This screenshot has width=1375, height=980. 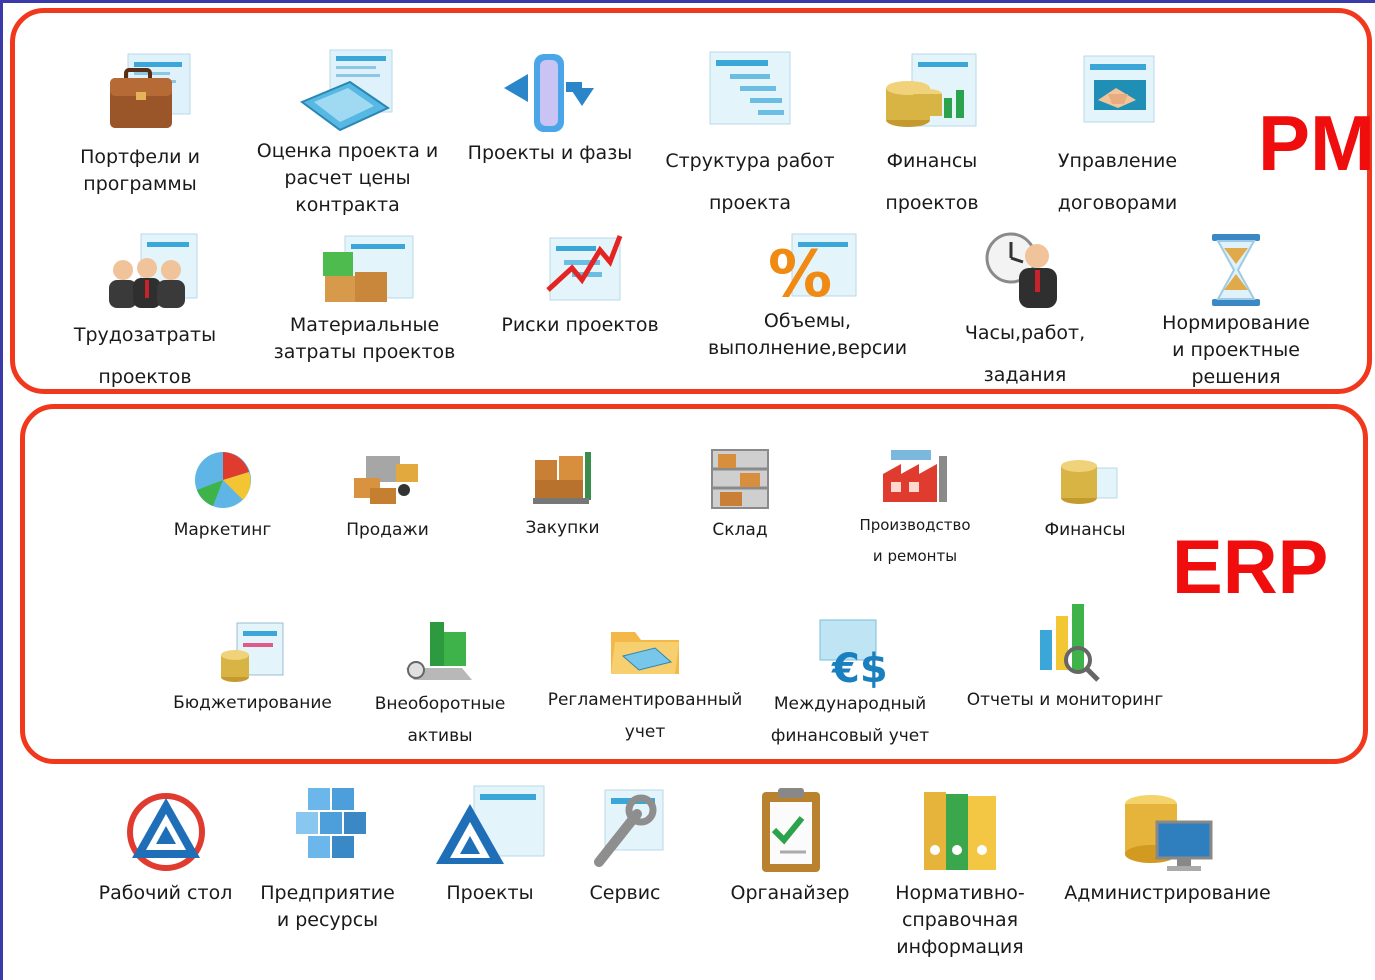 What do you see at coordinates (750, 88) in the screenshot?
I see `gantt-chart-icon` at bounding box center [750, 88].